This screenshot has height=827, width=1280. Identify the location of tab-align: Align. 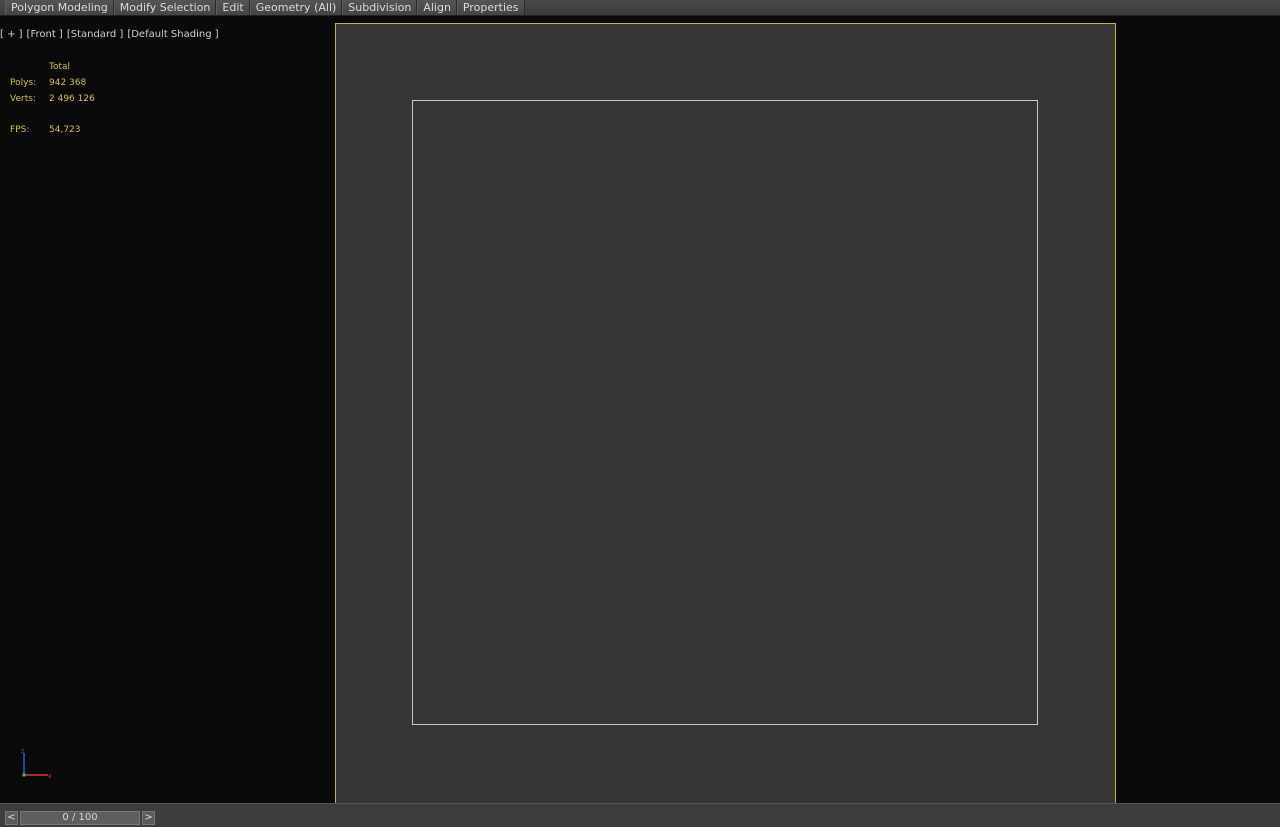
(437, 7).